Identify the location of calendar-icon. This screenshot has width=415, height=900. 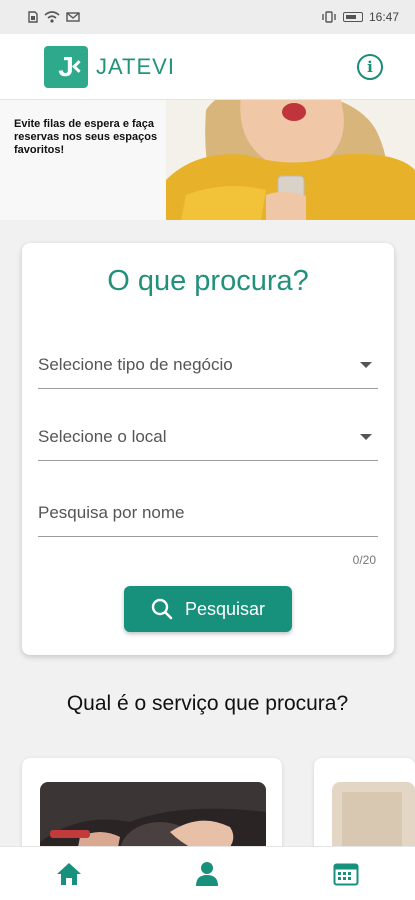
(346, 874).